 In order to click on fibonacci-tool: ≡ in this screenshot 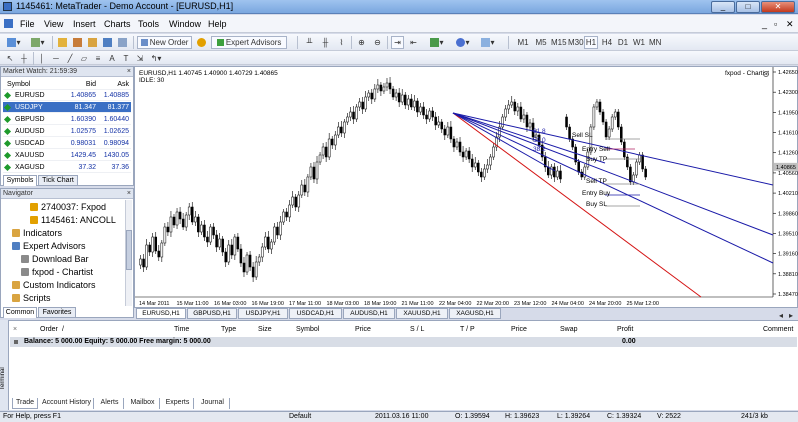, I will do `click(98, 58)`.